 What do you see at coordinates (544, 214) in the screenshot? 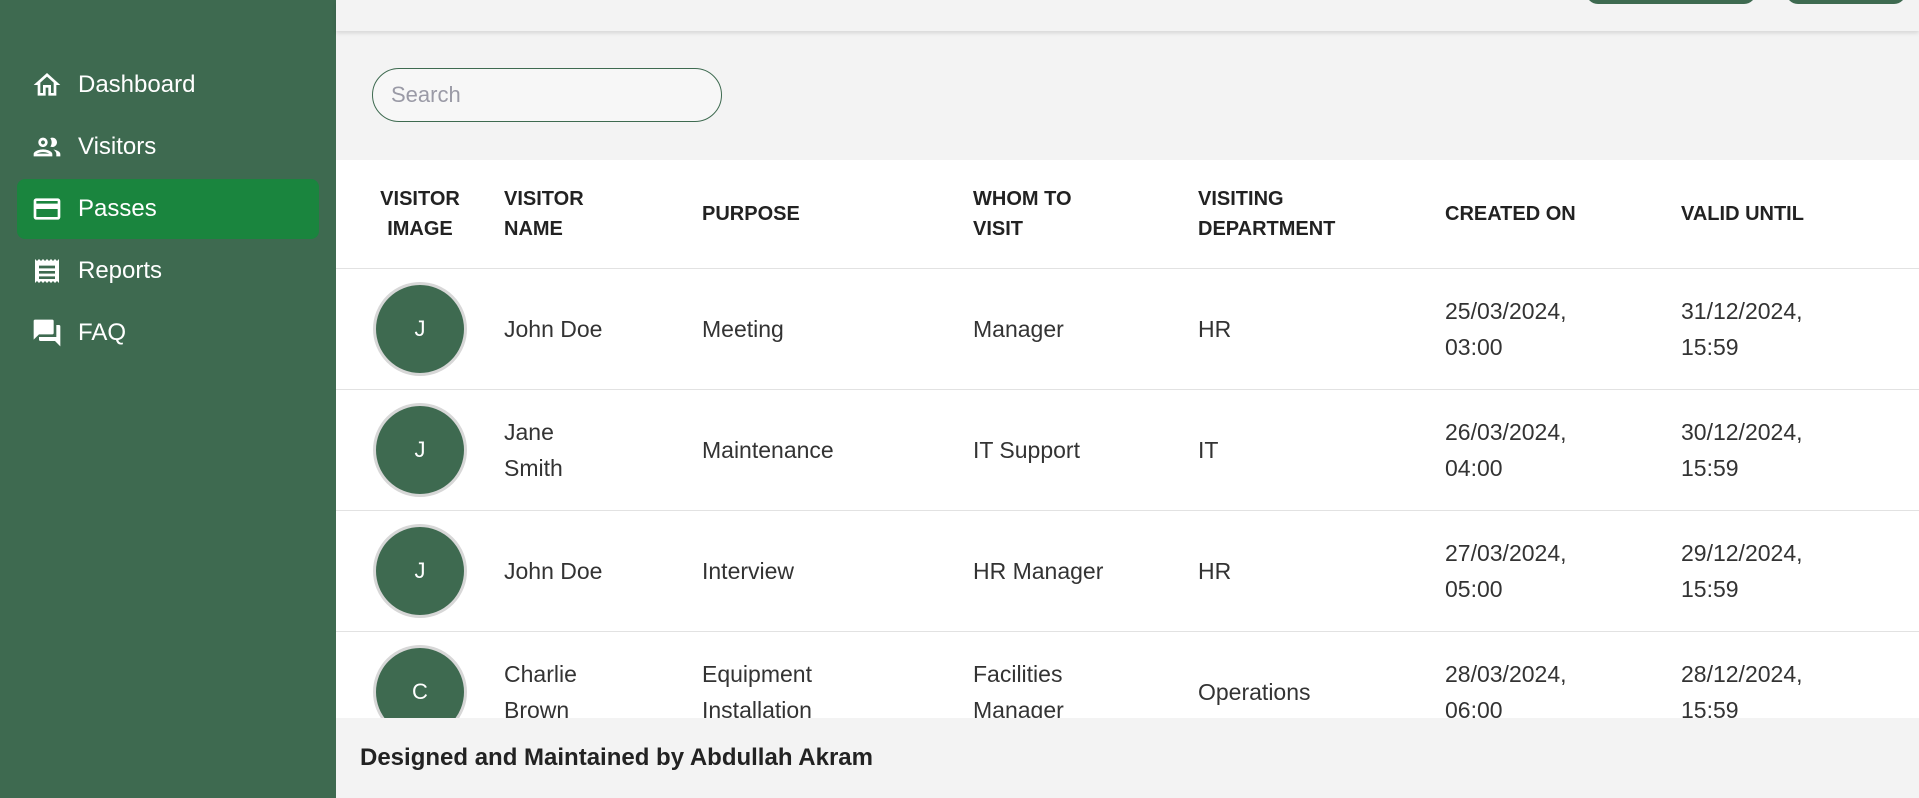
I see `column-header-visitor-name: VISITOR NAME` at bounding box center [544, 214].